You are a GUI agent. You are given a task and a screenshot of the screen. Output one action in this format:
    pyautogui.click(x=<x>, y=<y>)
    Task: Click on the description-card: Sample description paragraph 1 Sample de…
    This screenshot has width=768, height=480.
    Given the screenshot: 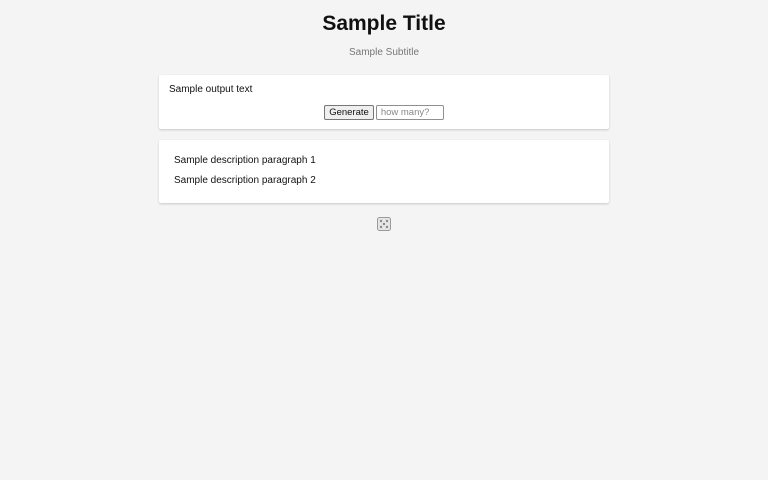 What is the action you would take?
    pyautogui.click(x=384, y=171)
    